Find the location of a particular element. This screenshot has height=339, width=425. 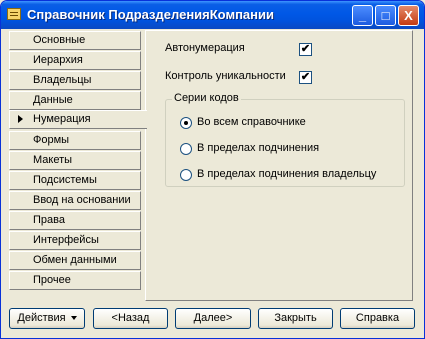

nav-item-hierarchy: Иерархия is located at coordinates (75, 60).